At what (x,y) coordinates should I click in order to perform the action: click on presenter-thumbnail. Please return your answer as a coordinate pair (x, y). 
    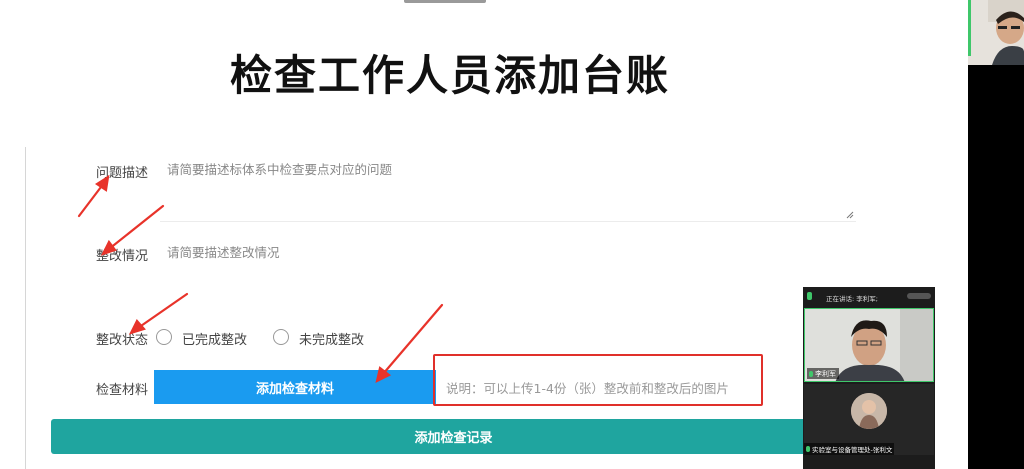
    Looking at the image, I should click on (996, 32).